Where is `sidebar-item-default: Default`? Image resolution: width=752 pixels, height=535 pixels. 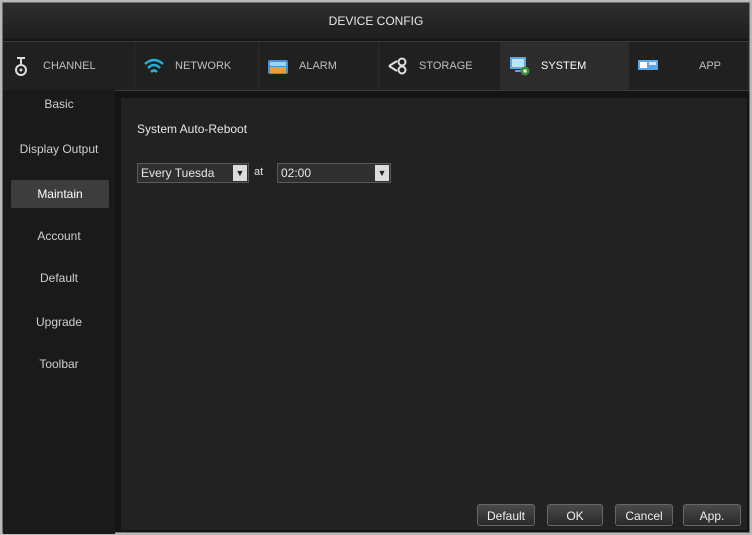
sidebar-item-default: Default is located at coordinates (59, 278).